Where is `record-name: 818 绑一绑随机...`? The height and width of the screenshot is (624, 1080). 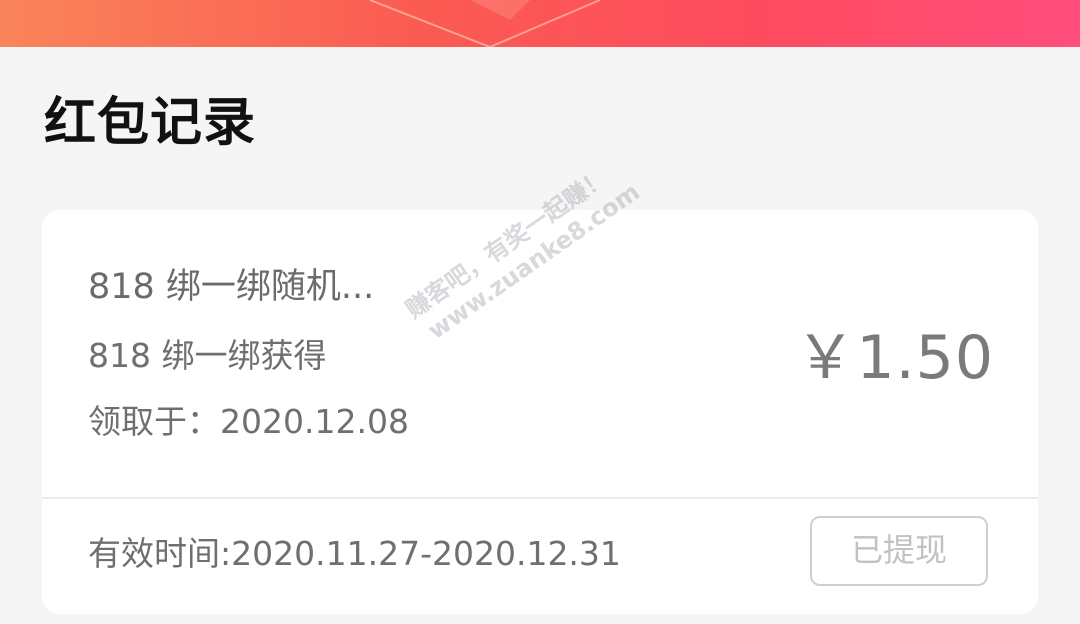 record-name: 818 绑一绑随机... is located at coordinates (231, 287).